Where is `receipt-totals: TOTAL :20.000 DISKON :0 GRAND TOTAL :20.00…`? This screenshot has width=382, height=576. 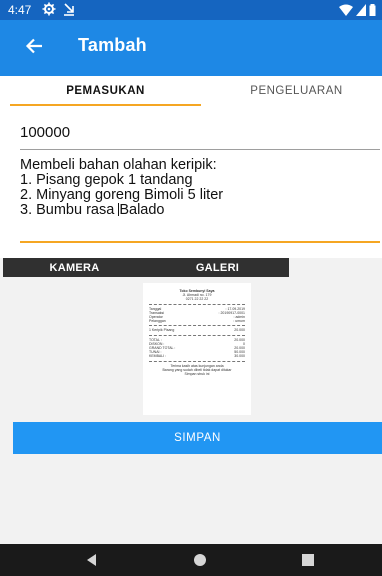 receipt-totals: TOTAL :20.000 DISKON :0 GRAND TOTAL :20.00… is located at coordinates (197, 348).